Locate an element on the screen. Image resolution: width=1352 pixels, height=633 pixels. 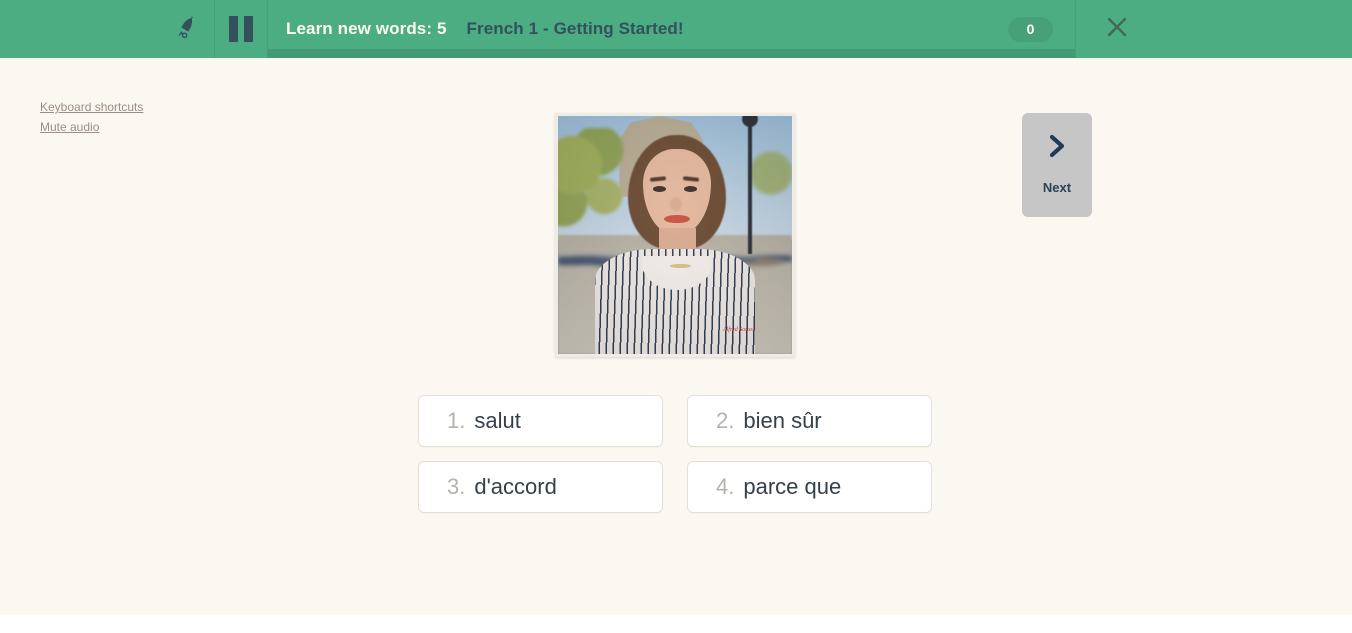
prompt-image: Alfred Soussi is located at coordinates (675, 235).